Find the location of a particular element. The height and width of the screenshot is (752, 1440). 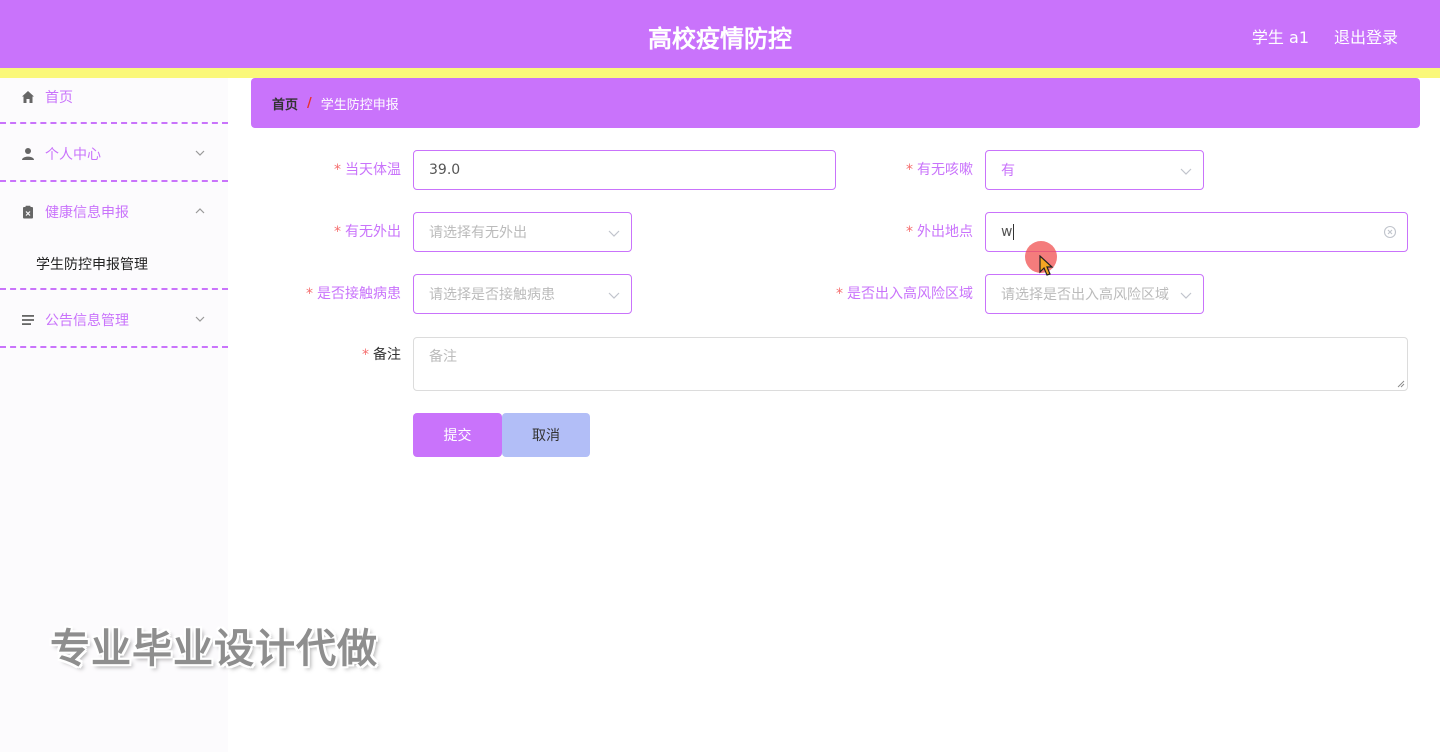

sidebar-item-health-report: 健康信息申报 is located at coordinates (114, 212).